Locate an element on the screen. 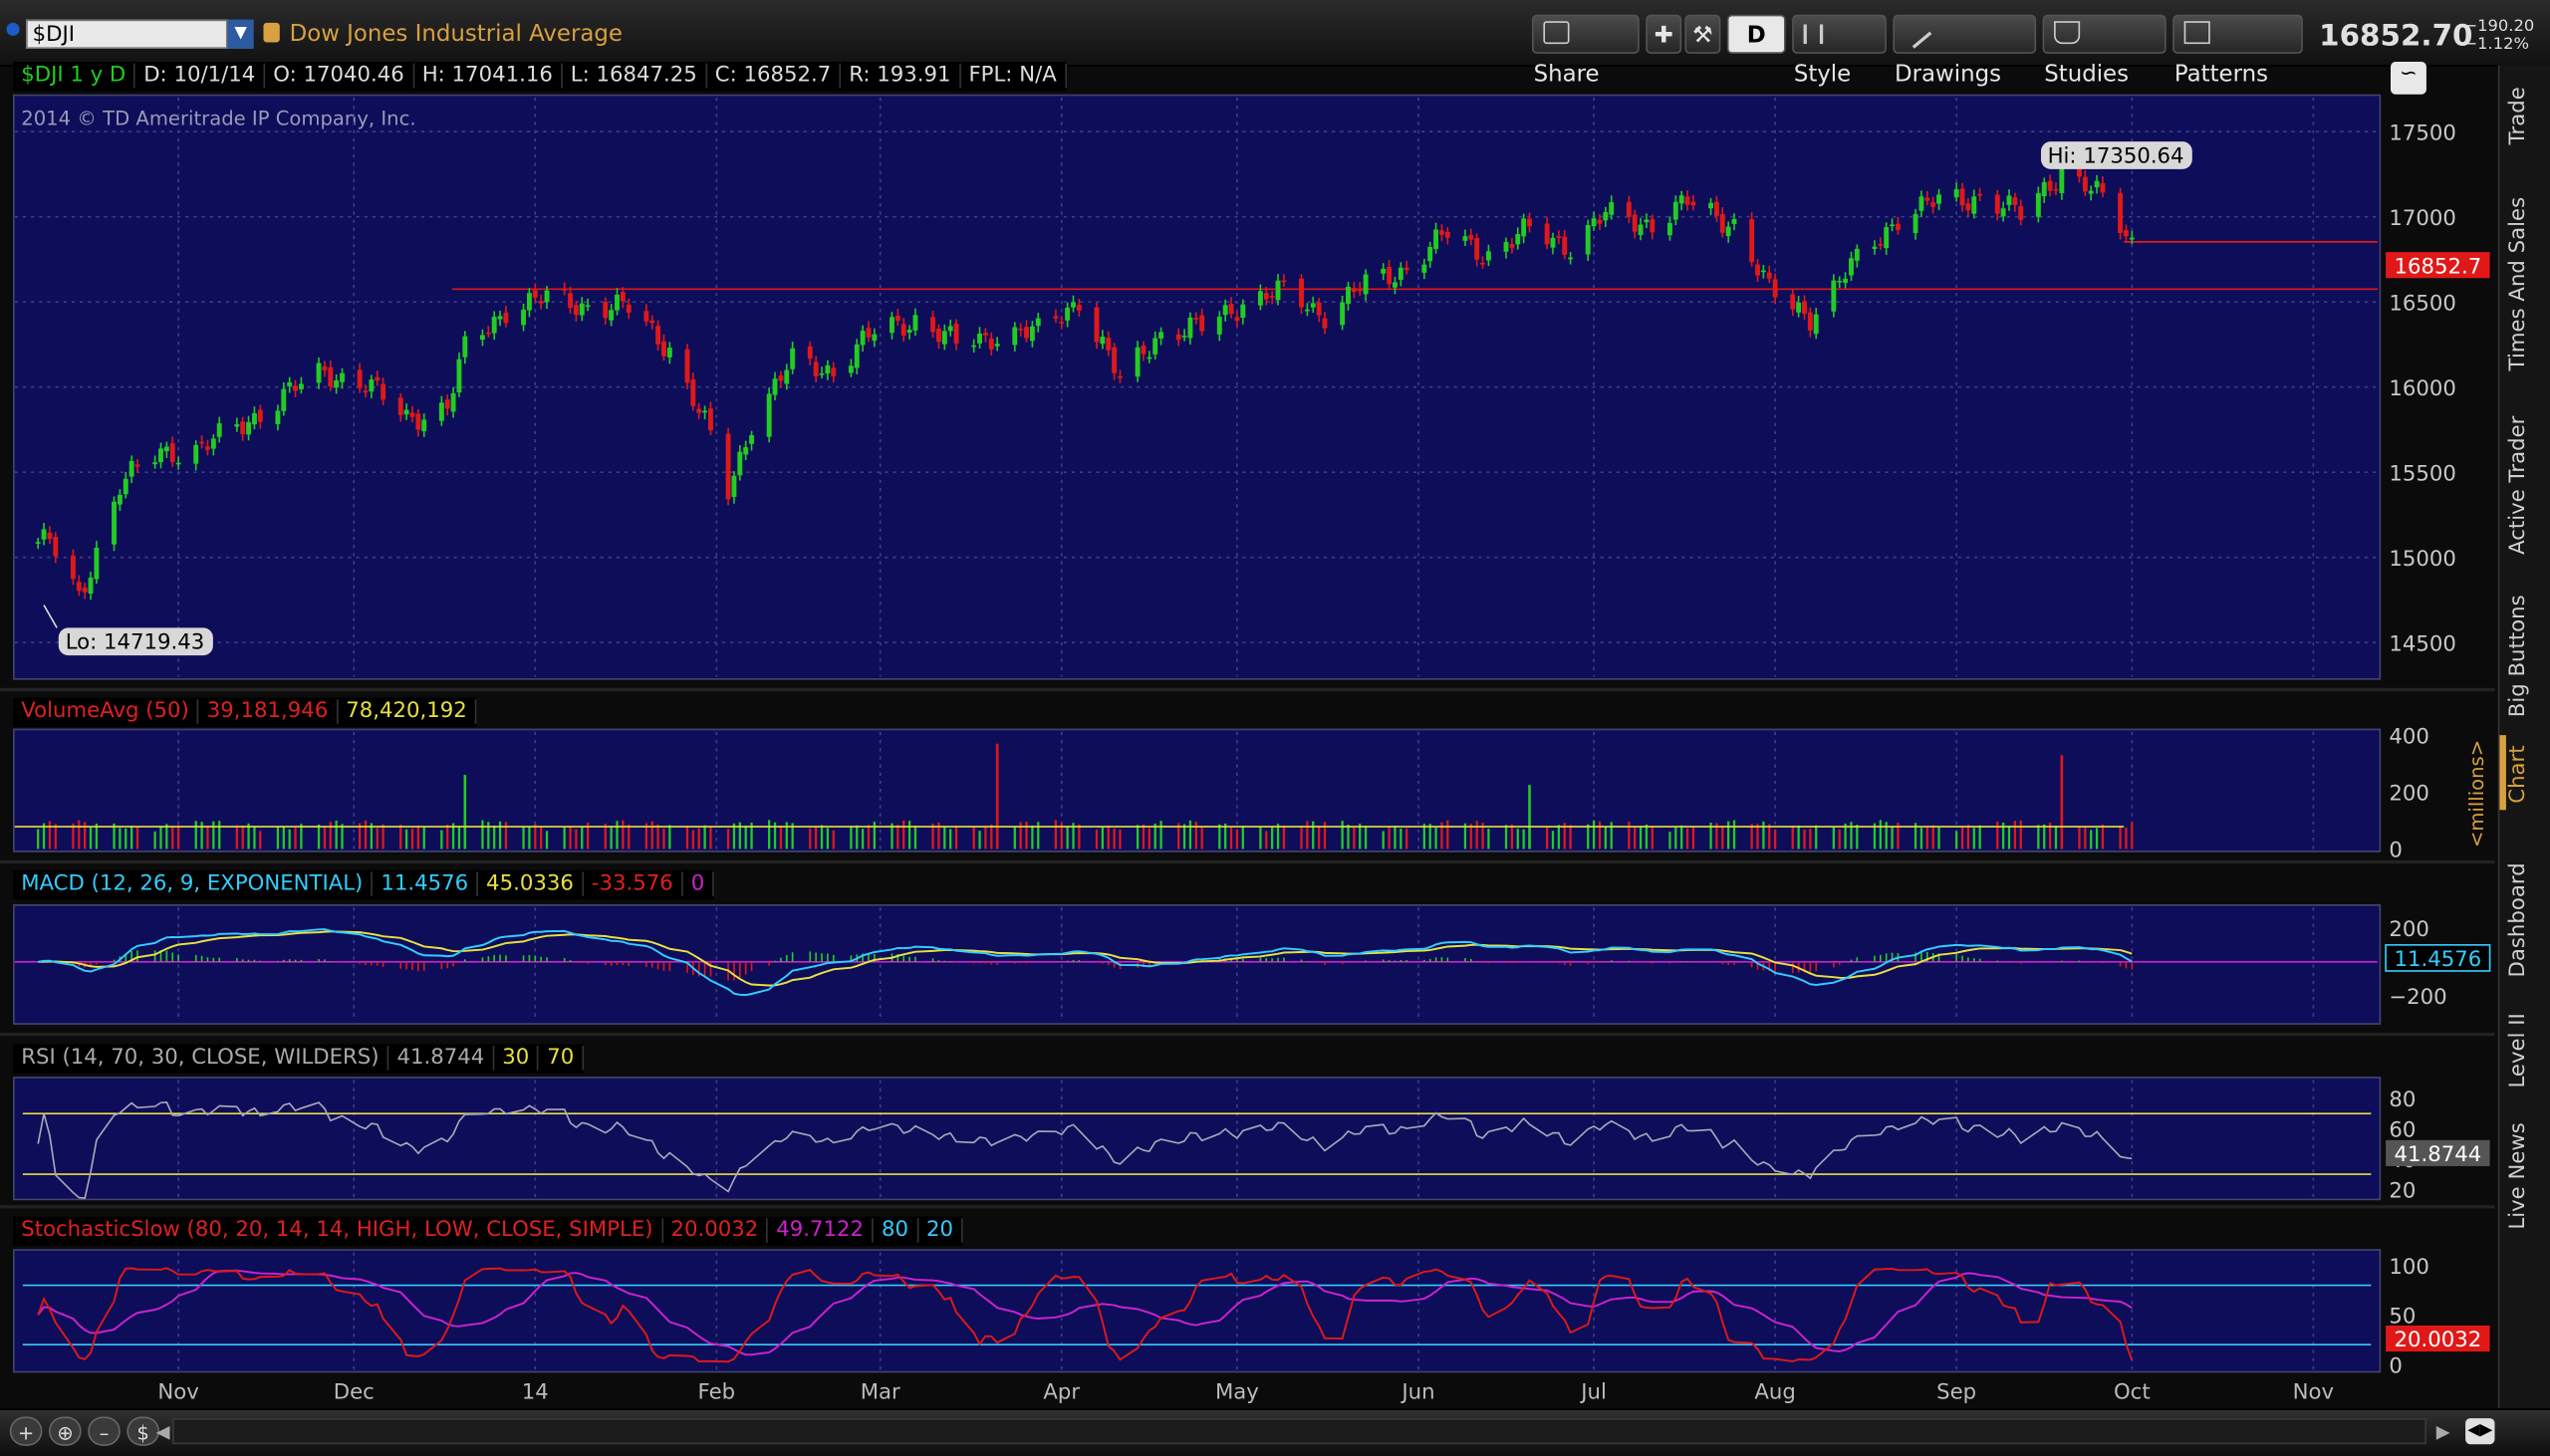 The width and height of the screenshot is (2550, 1456). rsi-tick-label: 20 is located at coordinates (2402, 1191).